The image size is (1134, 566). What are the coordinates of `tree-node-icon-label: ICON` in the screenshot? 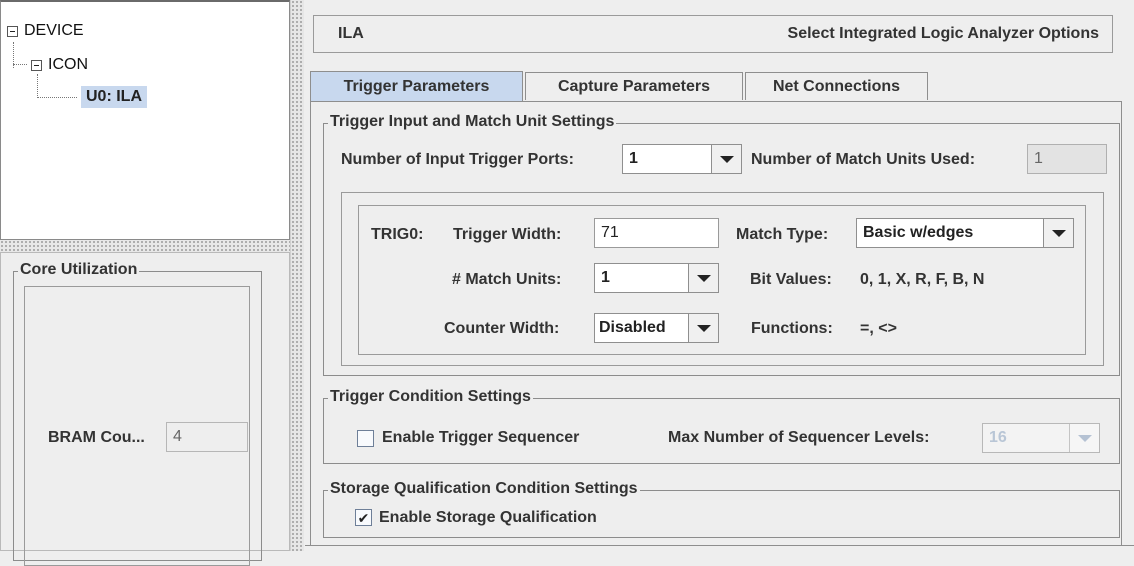 It's located at (68, 64).